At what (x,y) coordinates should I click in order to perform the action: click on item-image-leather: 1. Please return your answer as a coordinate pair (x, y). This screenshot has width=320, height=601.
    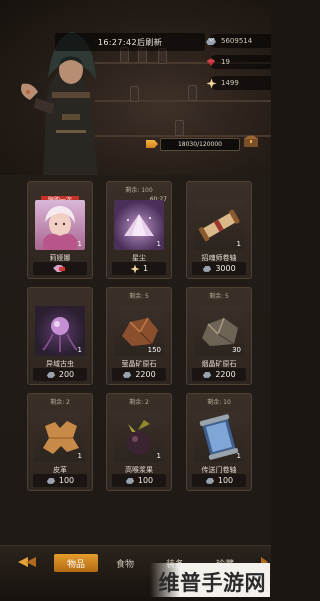
    Looking at the image, I should click on (60, 437).